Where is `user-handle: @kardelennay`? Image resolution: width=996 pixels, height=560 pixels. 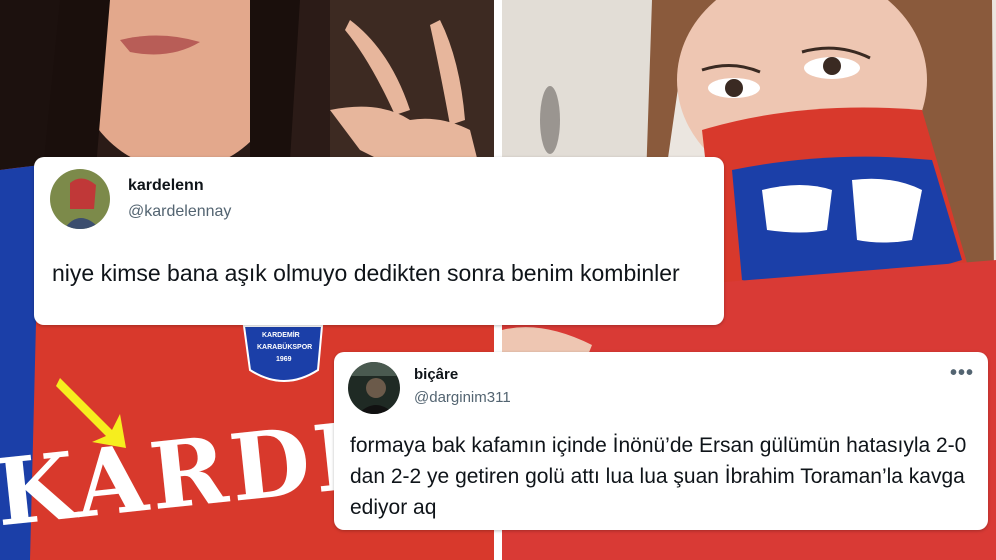
user-handle: @kardelennay is located at coordinates (179, 212).